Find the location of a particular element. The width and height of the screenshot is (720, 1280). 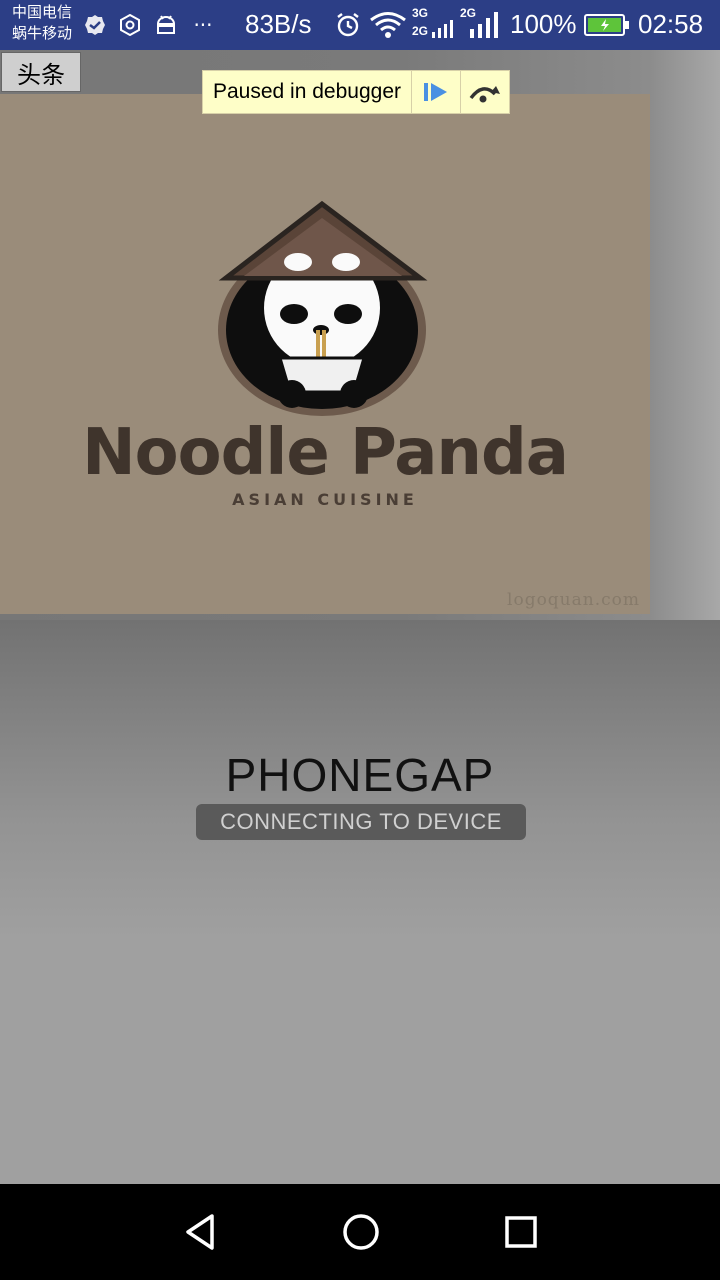

recents-button is located at coordinates (521, 1232).